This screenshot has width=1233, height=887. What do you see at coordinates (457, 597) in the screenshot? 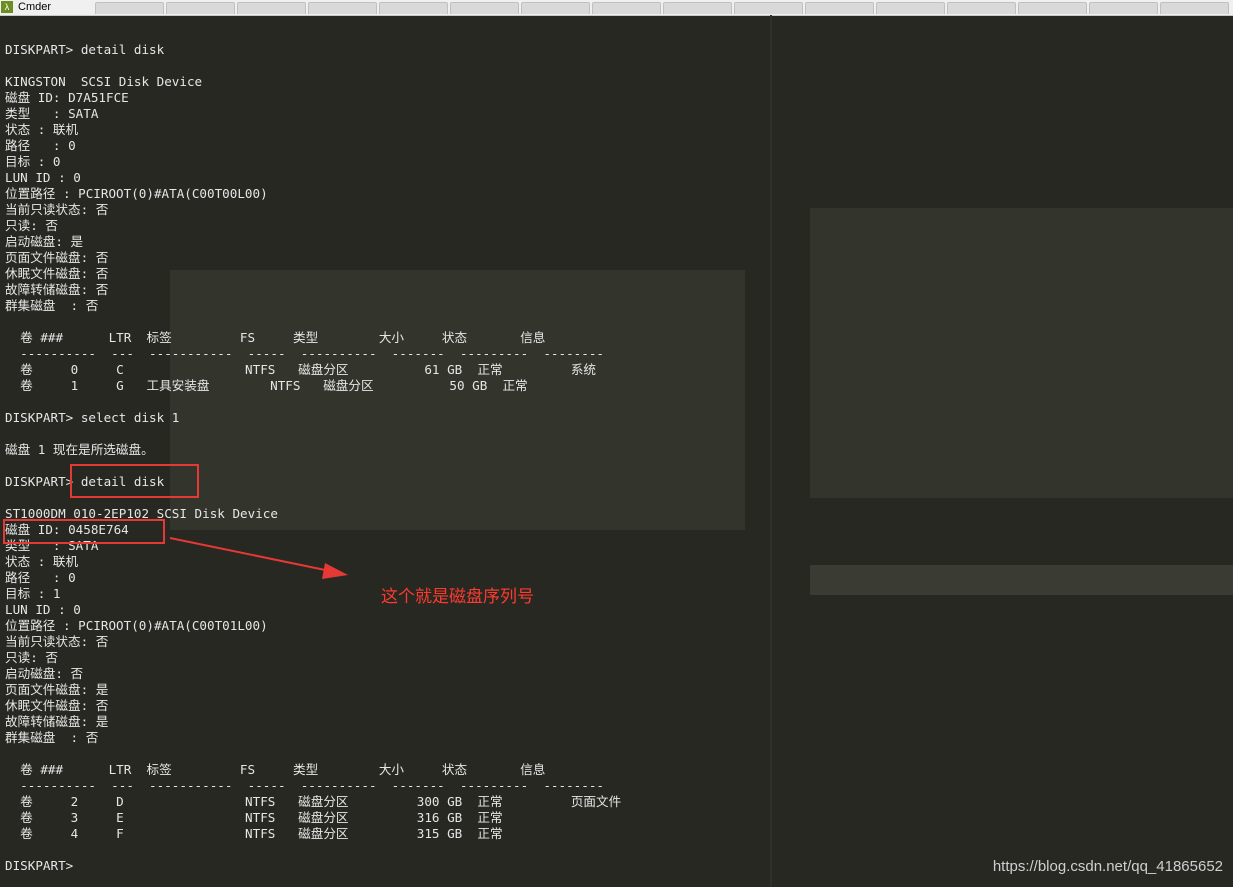
I see `annotation-note: 这个就是磁盘序列号` at bounding box center [457, 597].